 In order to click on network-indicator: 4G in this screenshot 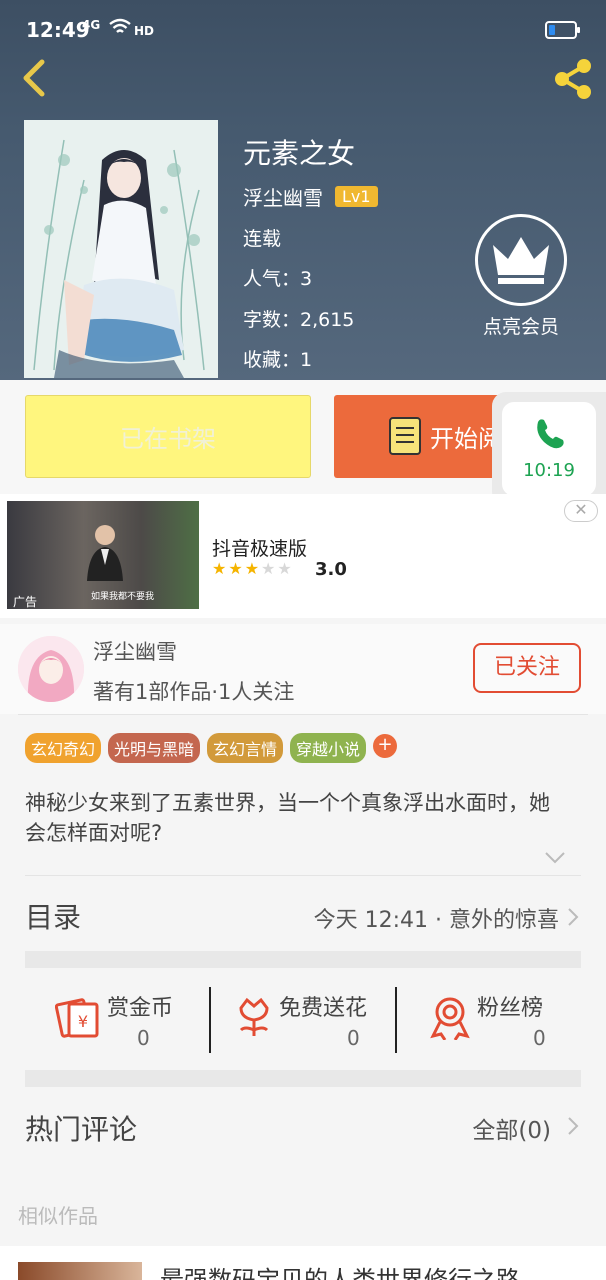, I will do `click(91, 25)`.